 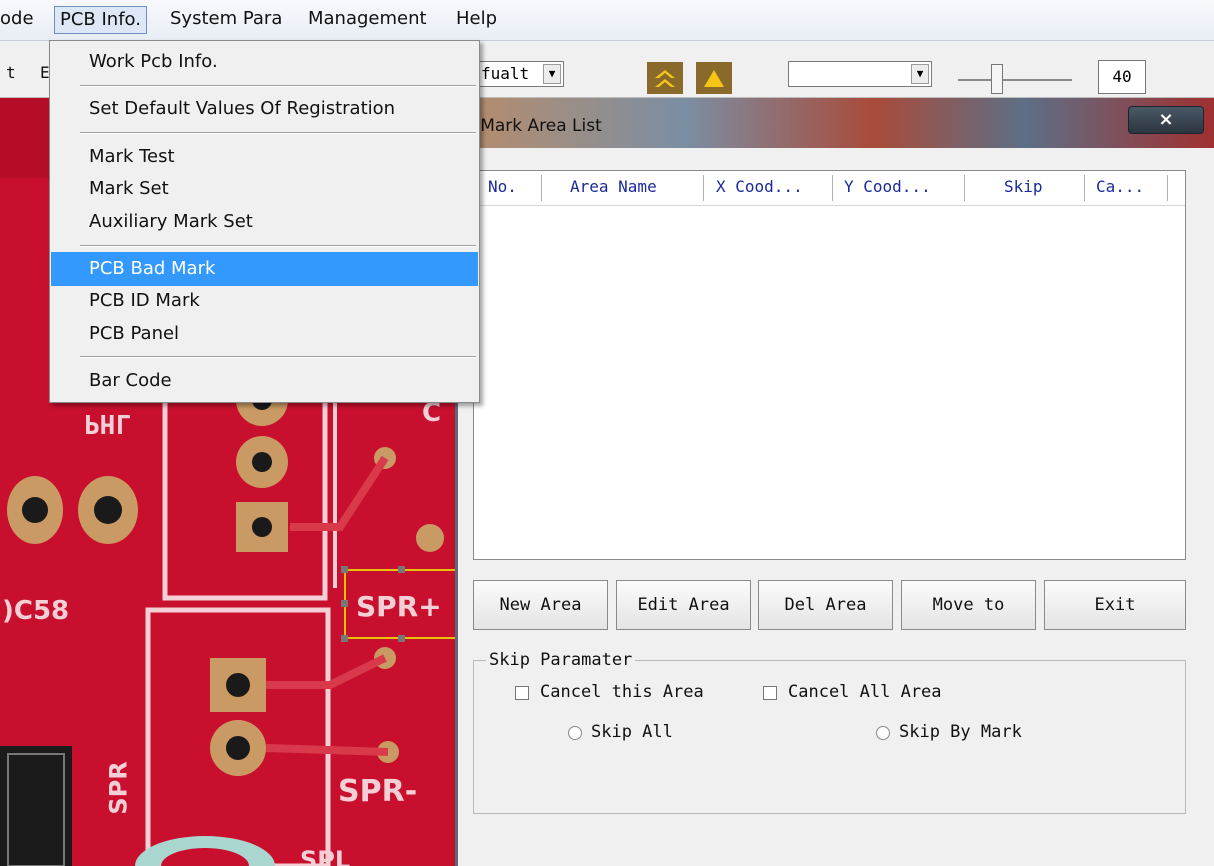 What do you see at coordinates (378, 791) in the screenshot?
I see `pcb-label-spr-minus: SPR-` at bounding box center [378, 791].